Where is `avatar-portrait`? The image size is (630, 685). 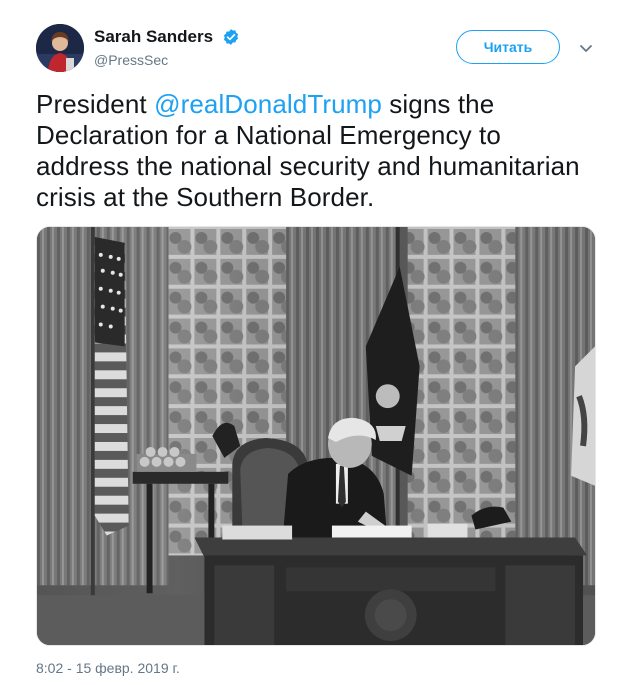
avatar-portrait is located at coordinates (60, 48).